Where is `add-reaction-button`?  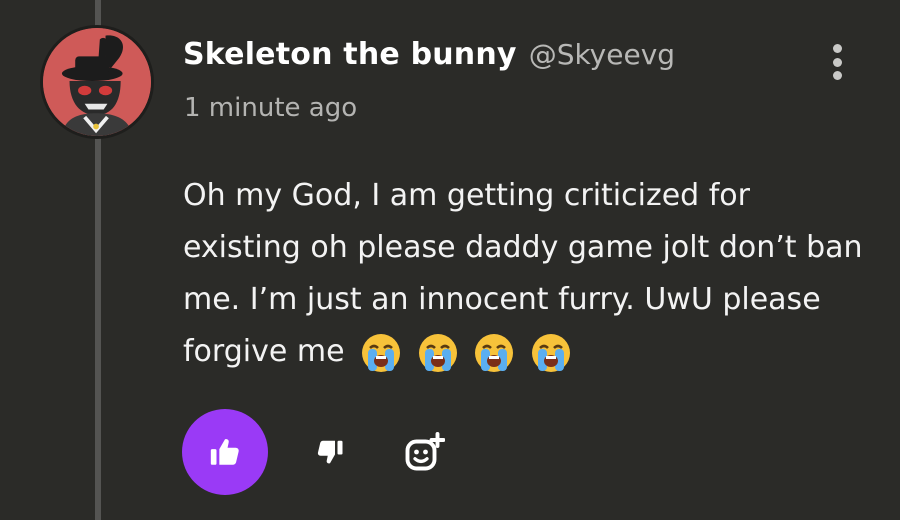
add-reaction-button is located at coordinates (424, 452).